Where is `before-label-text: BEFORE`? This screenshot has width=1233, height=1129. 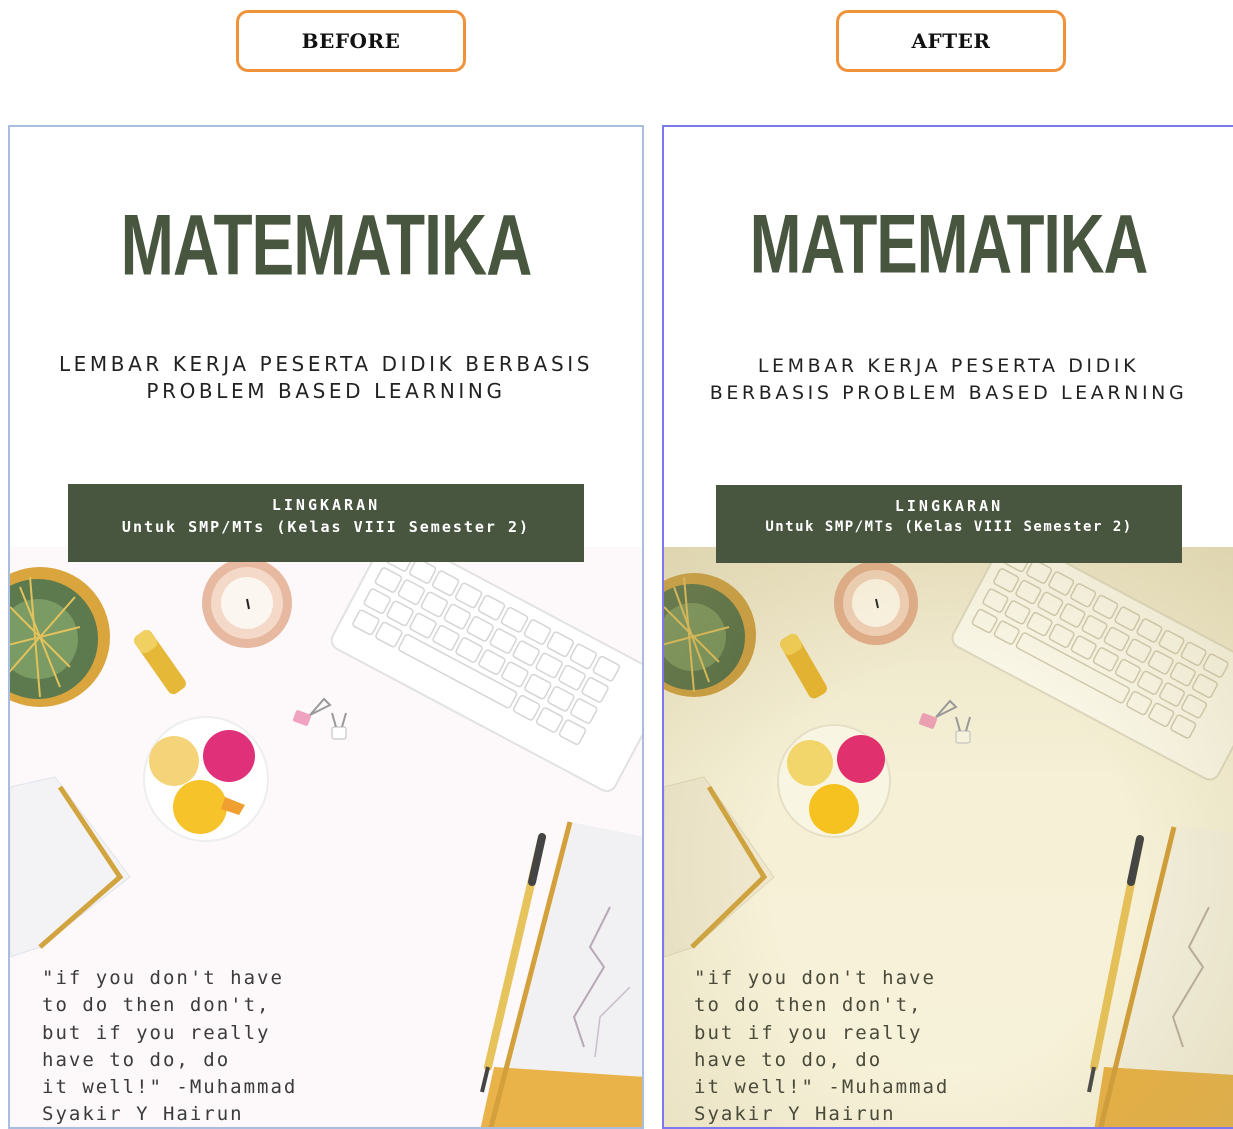
before-label-text: BEFORE is located at coordinates (351, 41).